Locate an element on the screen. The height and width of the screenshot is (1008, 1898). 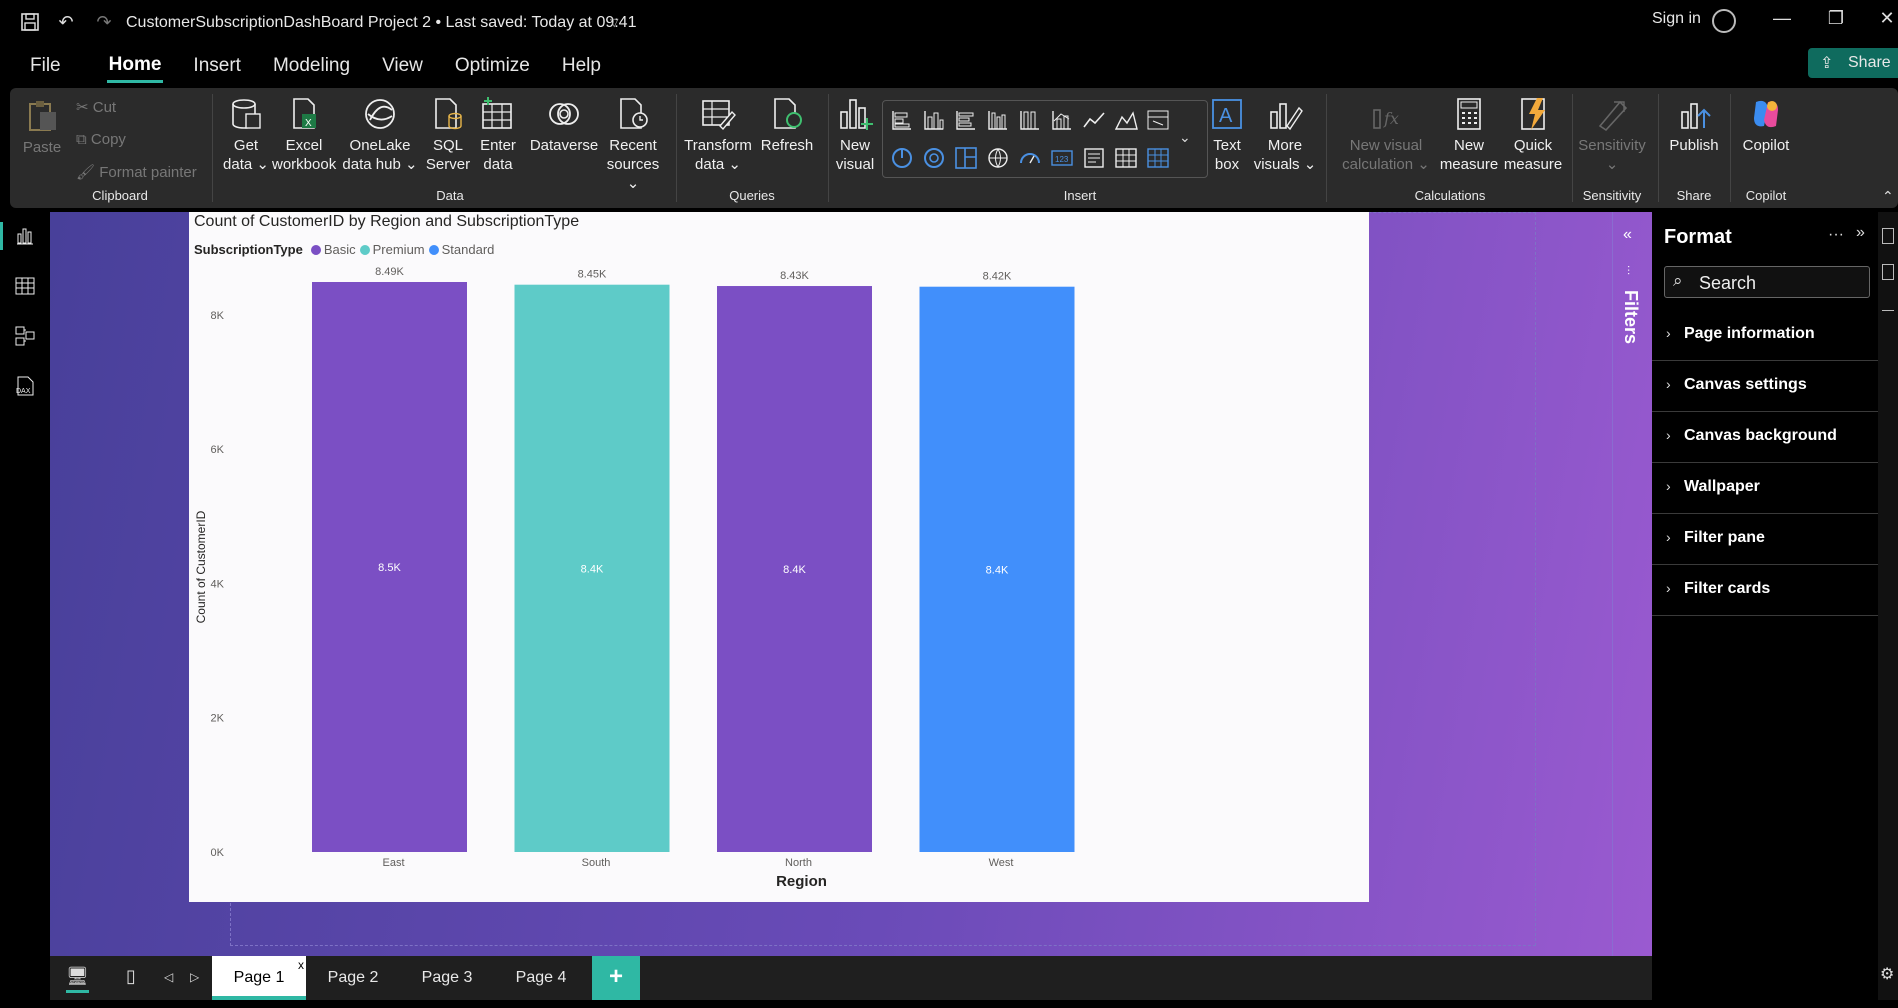
refresh-button: Refresh is located at coordinates (787, 125).